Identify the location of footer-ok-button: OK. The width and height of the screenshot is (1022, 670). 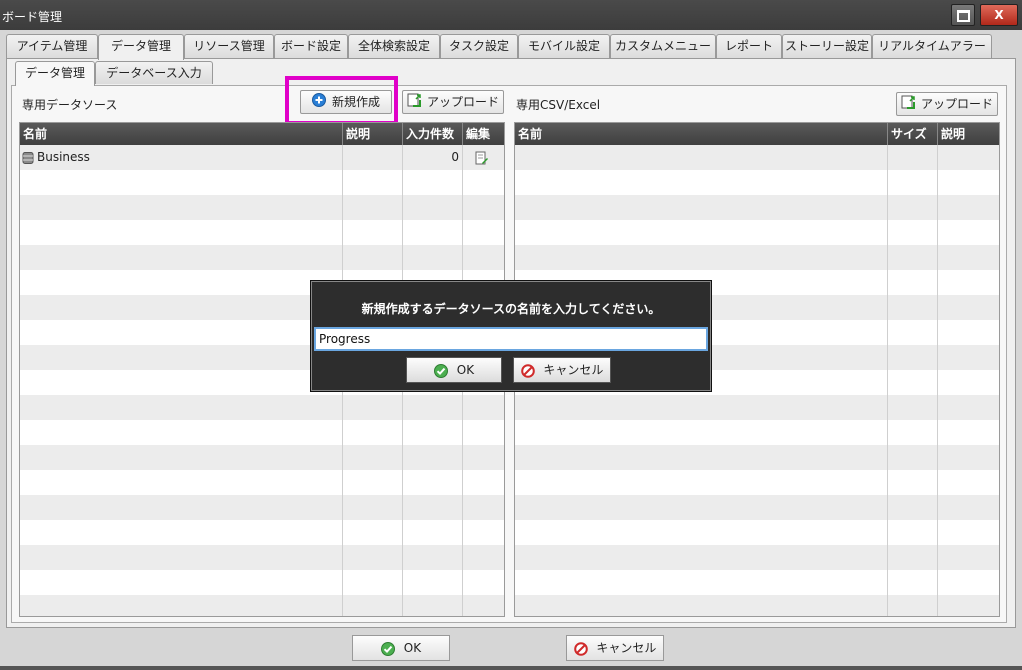
(401, 648).